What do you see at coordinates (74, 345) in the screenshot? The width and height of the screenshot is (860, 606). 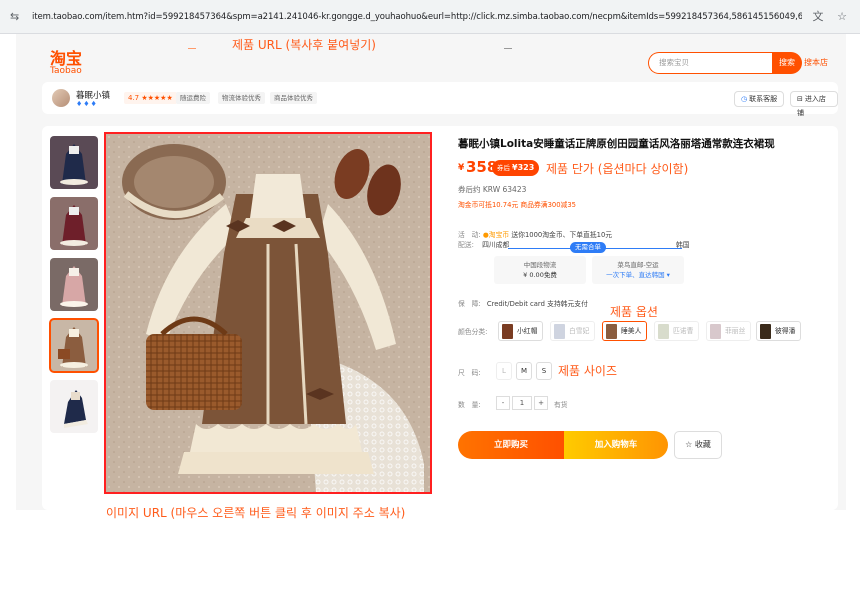 I see `thumbnail-4-selected` at bounding box center [74, 345].